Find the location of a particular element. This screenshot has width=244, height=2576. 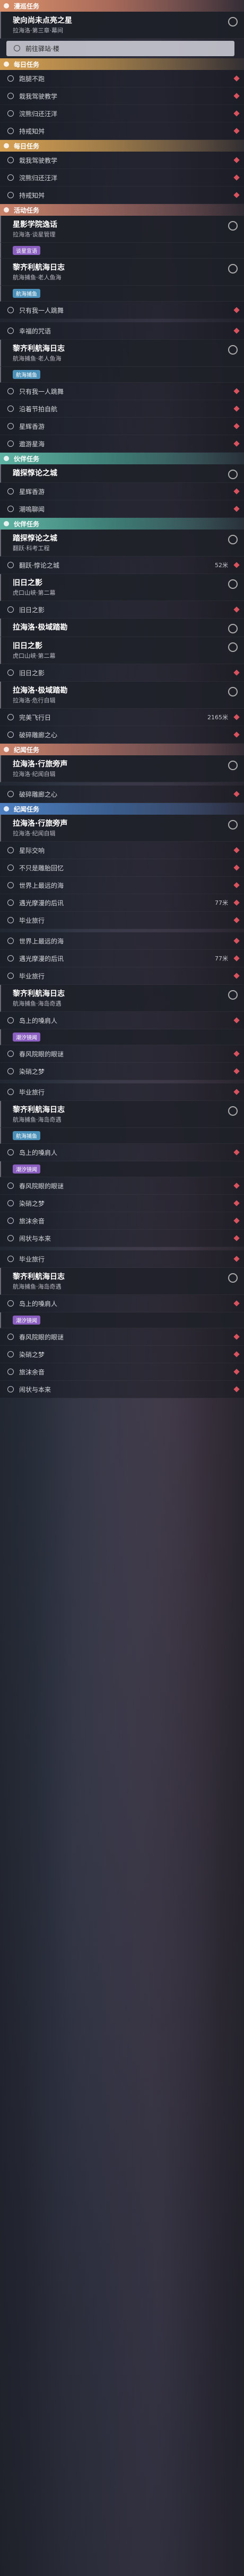

objective-row: 潮嗚聊闻 is located at coordinates (122, 509).